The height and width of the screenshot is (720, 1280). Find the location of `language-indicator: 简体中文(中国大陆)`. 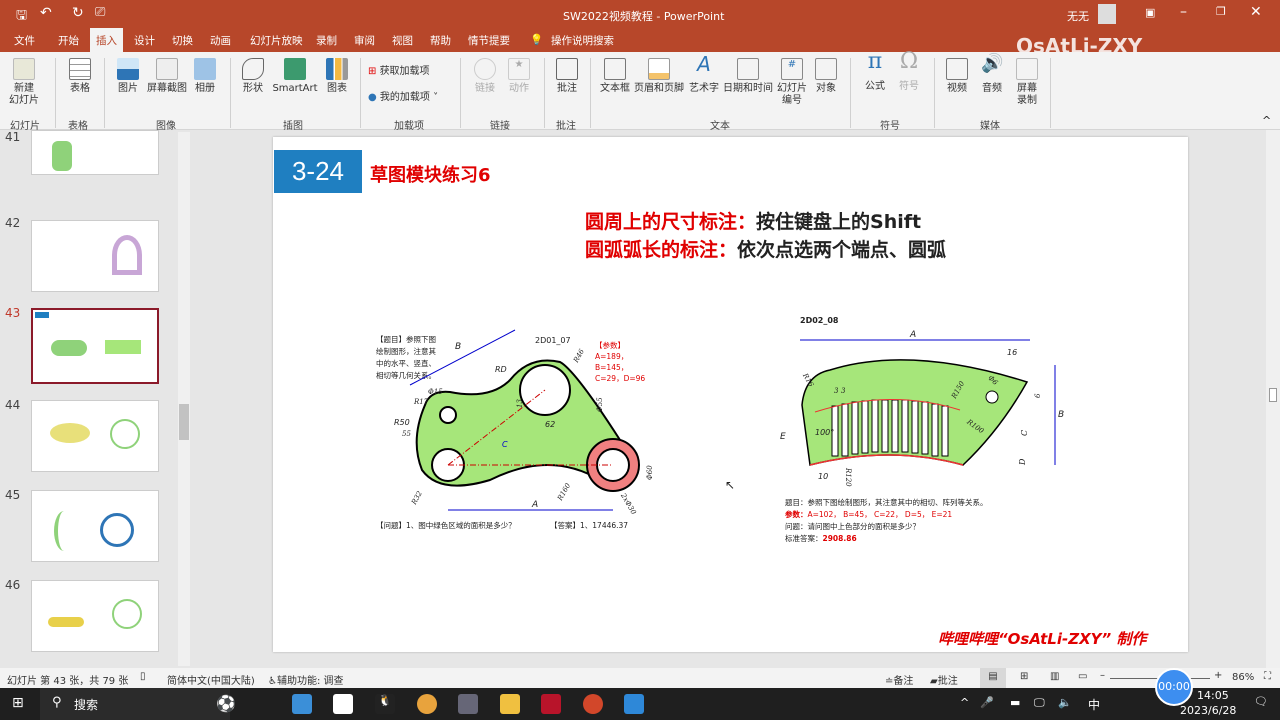

language-indicator: 简体中文(中国大陆) is located at coordinates (211, 679).